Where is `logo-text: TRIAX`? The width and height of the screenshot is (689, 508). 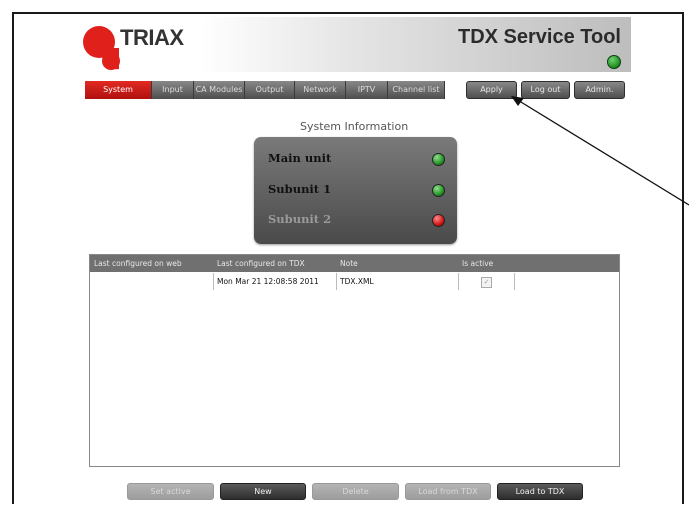
logo-text: TRIAX is located at coordinates (152, 37).